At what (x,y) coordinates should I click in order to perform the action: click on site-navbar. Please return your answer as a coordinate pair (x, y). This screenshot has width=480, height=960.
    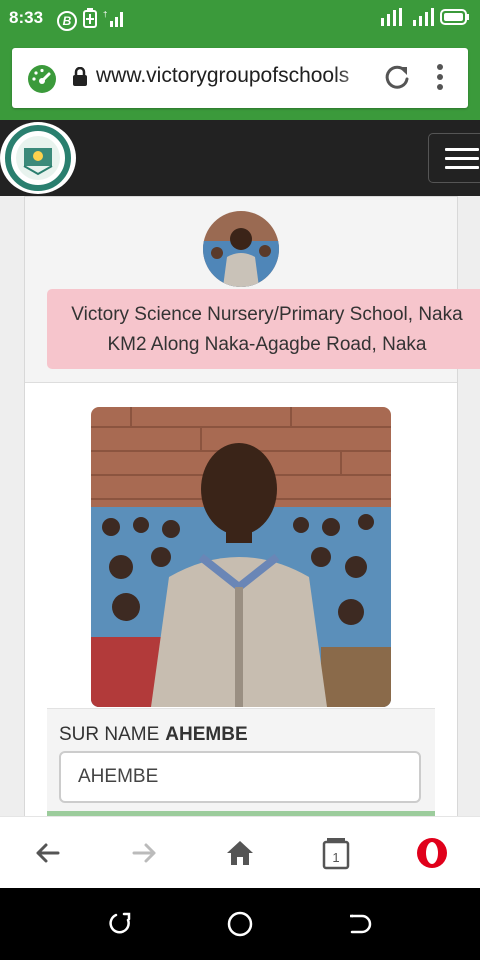
    Looking at the image, I should click on (240, 158).